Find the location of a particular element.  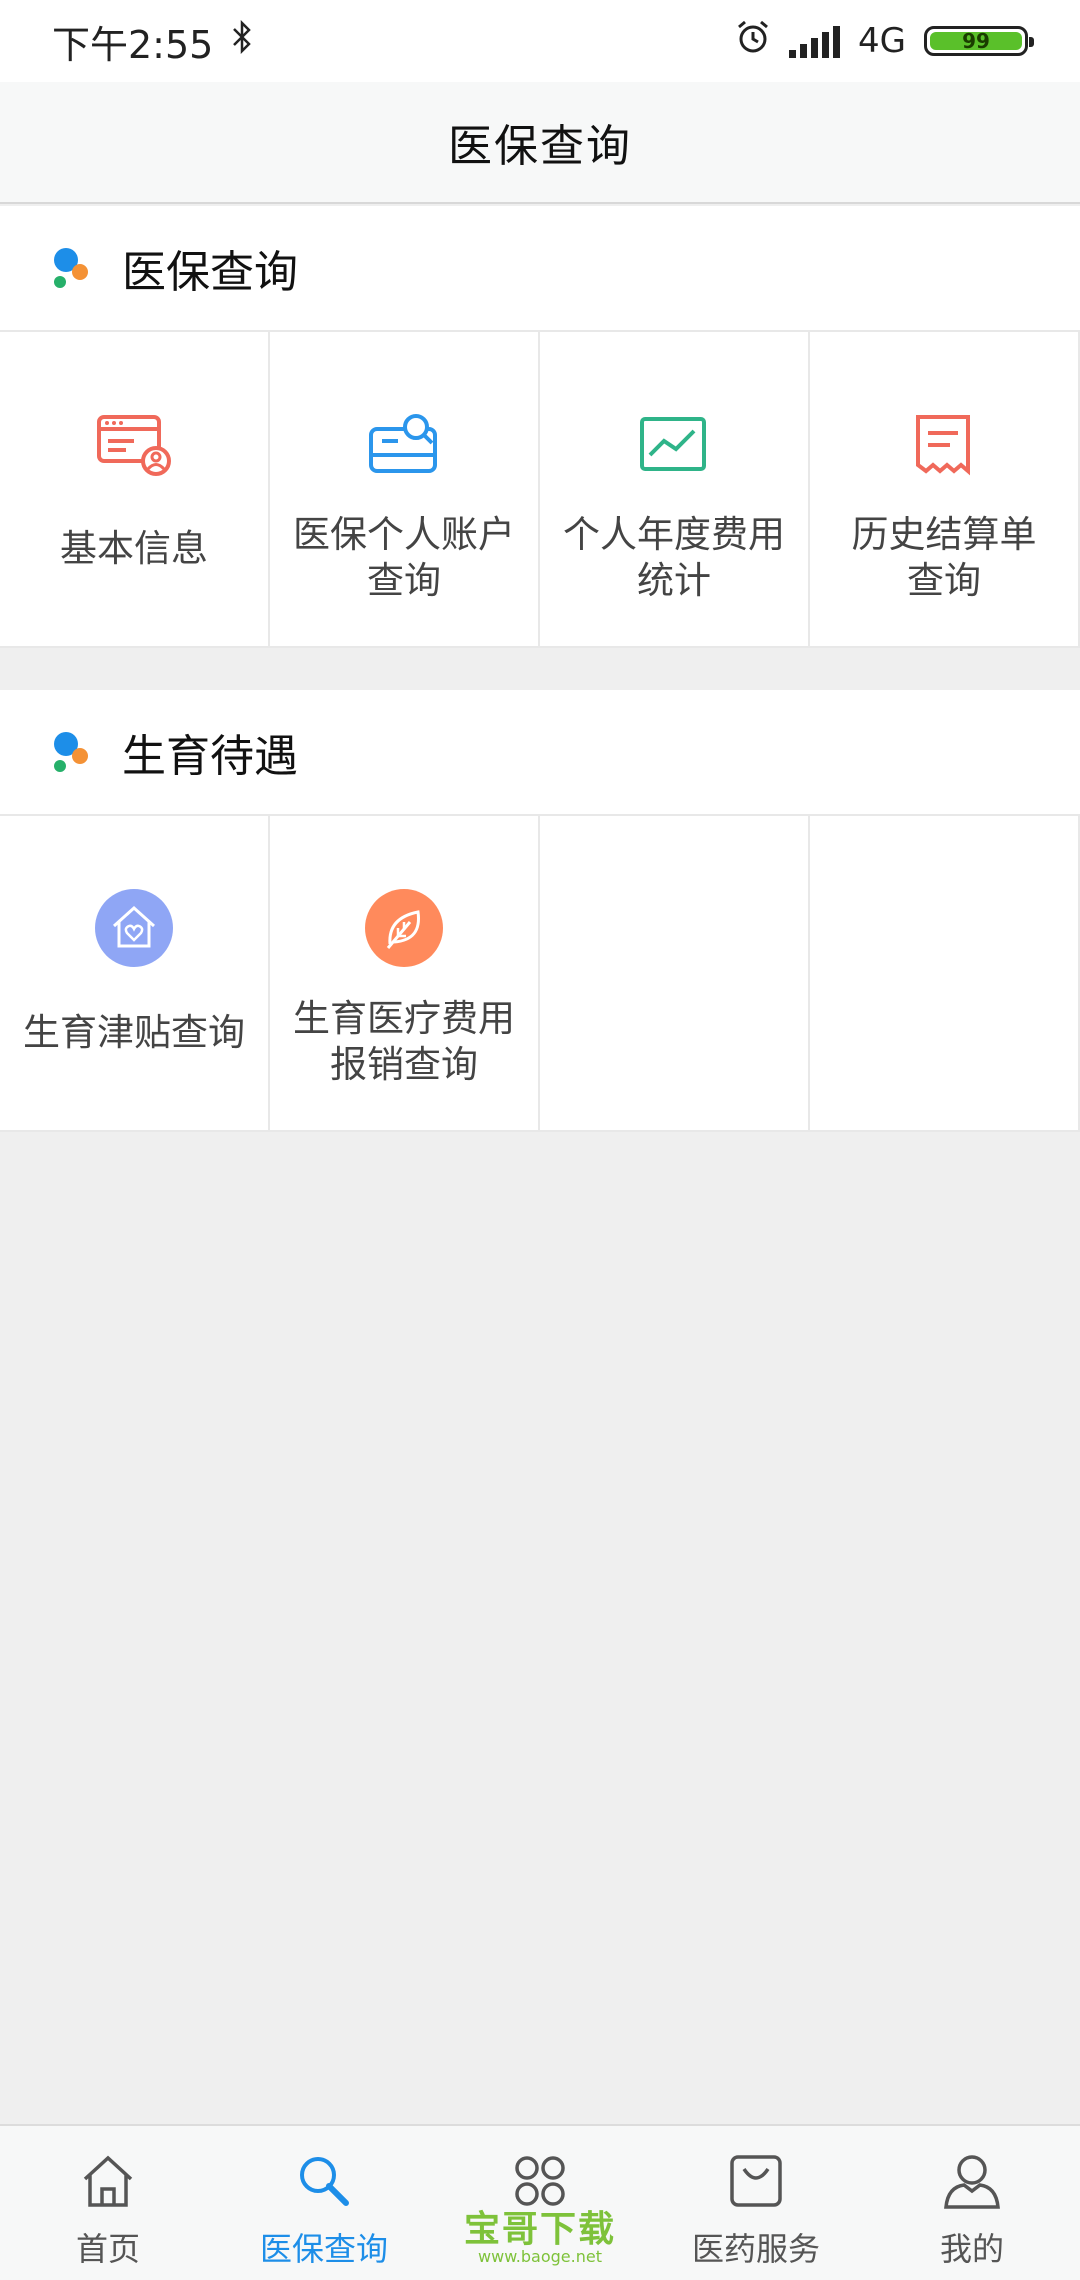

watermark: 宝哥下载 www.baoge.net is located at coordinates (540, 2239).